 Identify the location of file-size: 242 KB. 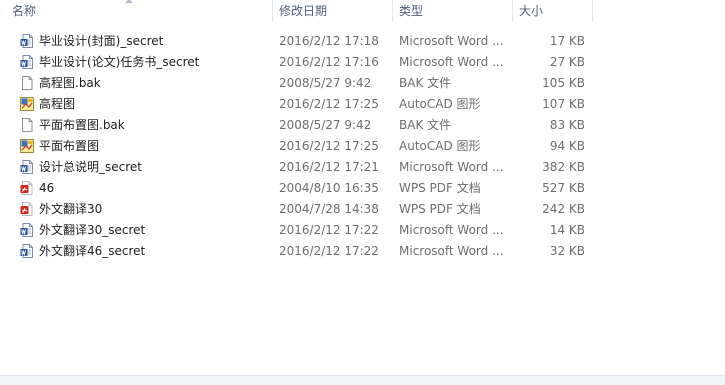
(563, 209).